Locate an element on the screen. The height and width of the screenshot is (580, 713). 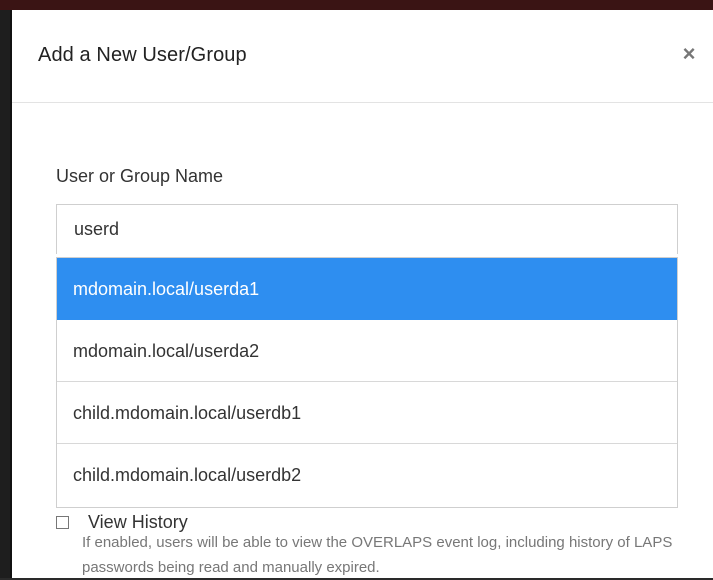
suggestion-item: mdomain.local/userda1 is located at coordinates (367, 289).